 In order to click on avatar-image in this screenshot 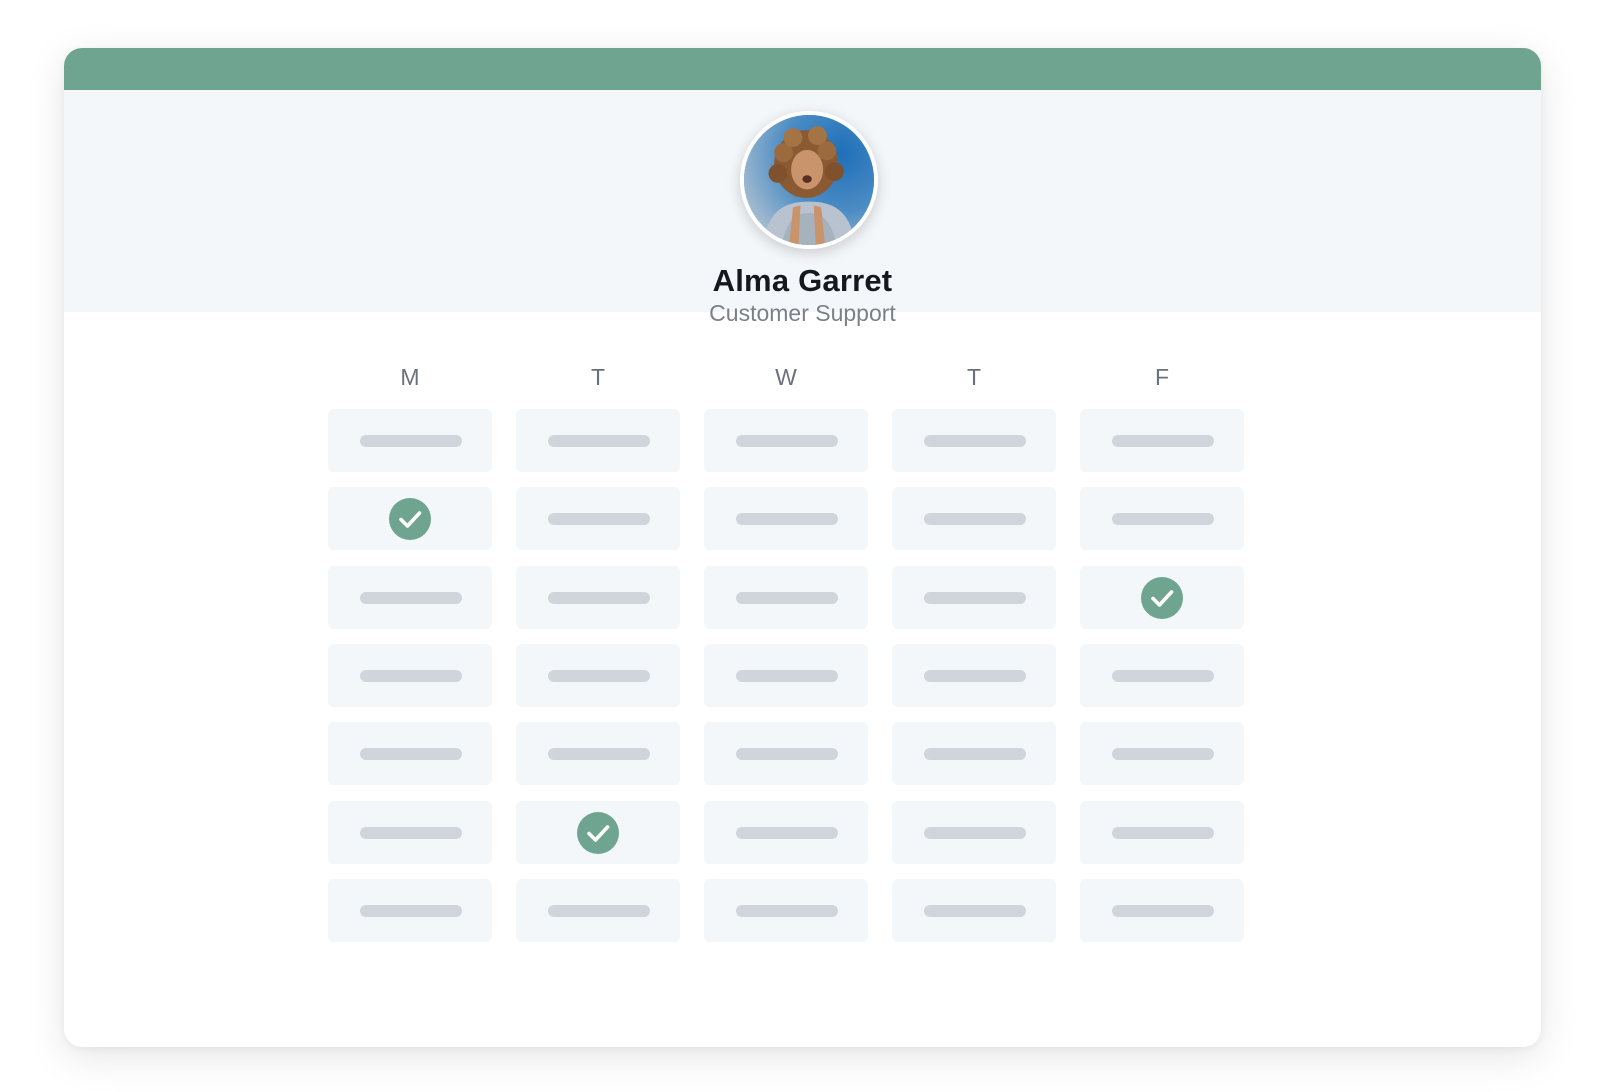, I will do `click(809, 180)`.